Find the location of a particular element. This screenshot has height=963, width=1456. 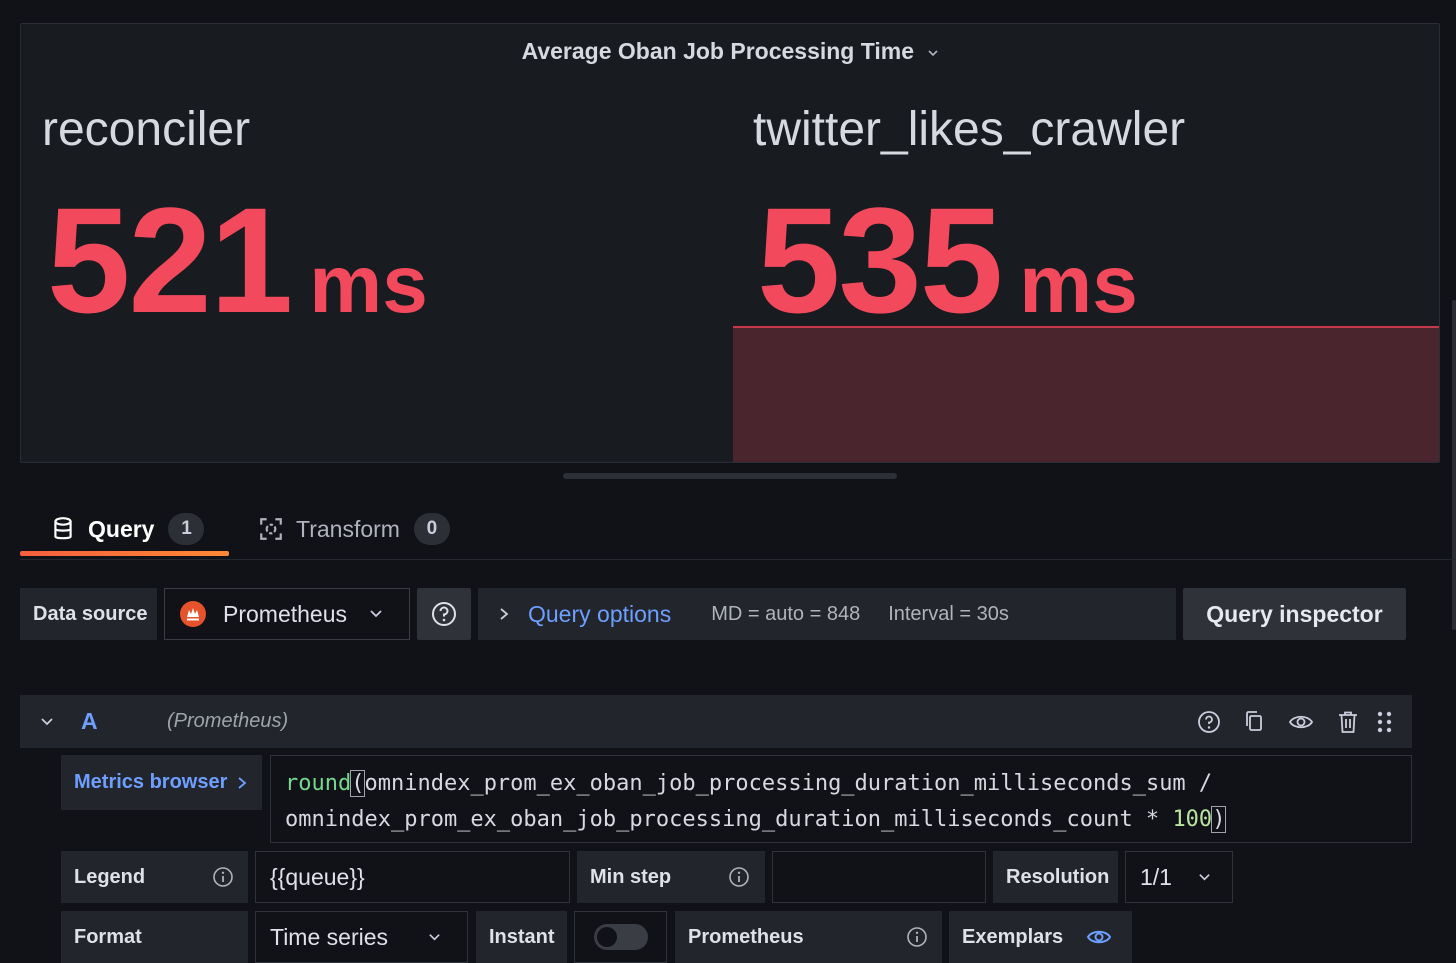

max-data-points: MD = auto = 848 is located at coordinates (786, 613).